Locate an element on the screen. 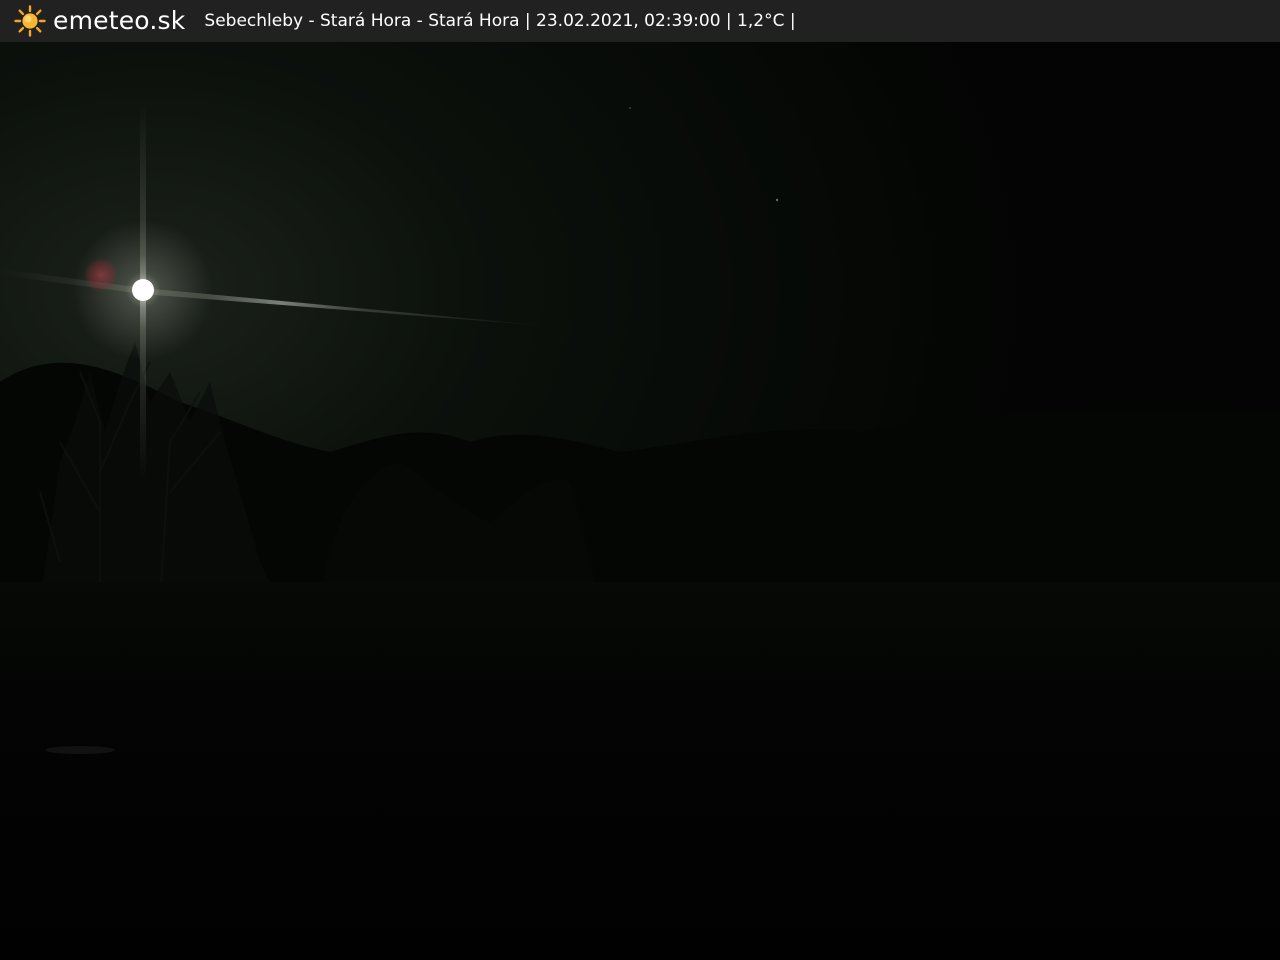  sun-icon is located at coordinates (30, 21).